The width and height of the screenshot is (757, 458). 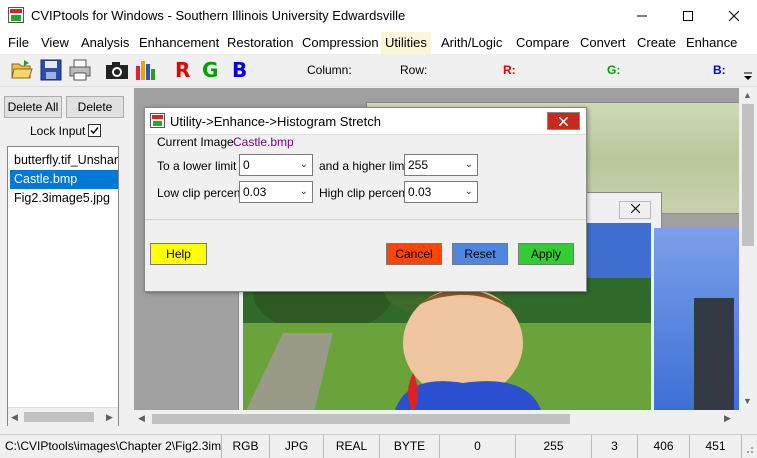 What do you see at coordinates (22, 70) in the screenshot?
I see `open-folder-icon` at bounding box center [22, 70].